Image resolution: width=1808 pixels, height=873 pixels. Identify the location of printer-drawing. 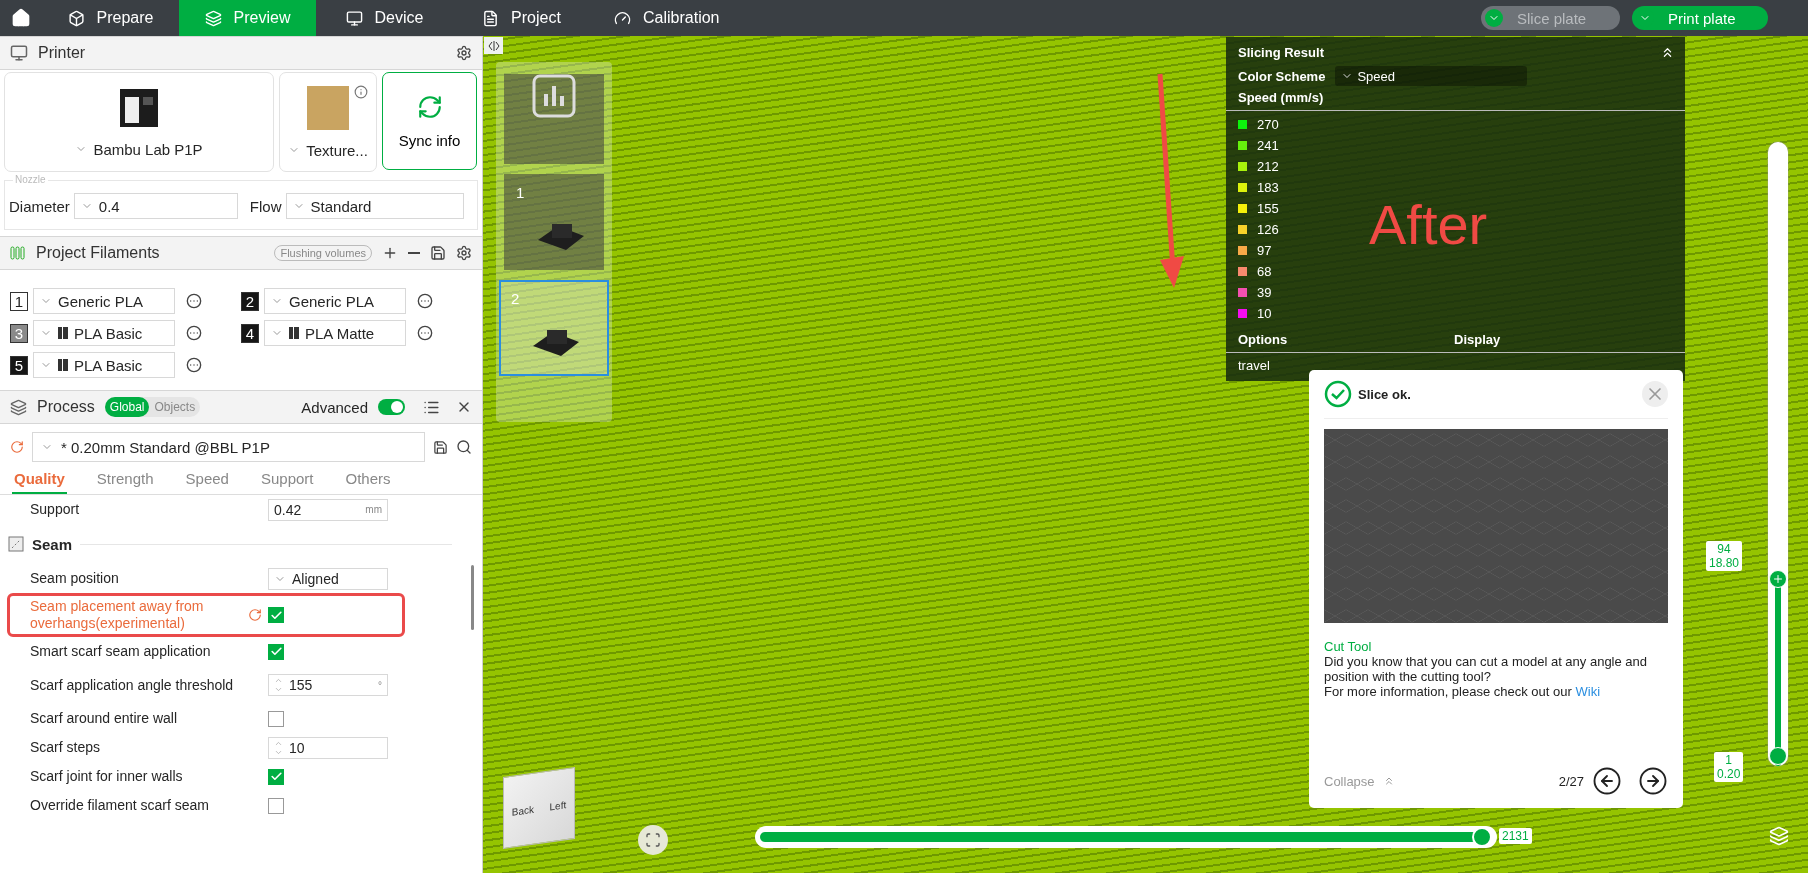
(139, 107).